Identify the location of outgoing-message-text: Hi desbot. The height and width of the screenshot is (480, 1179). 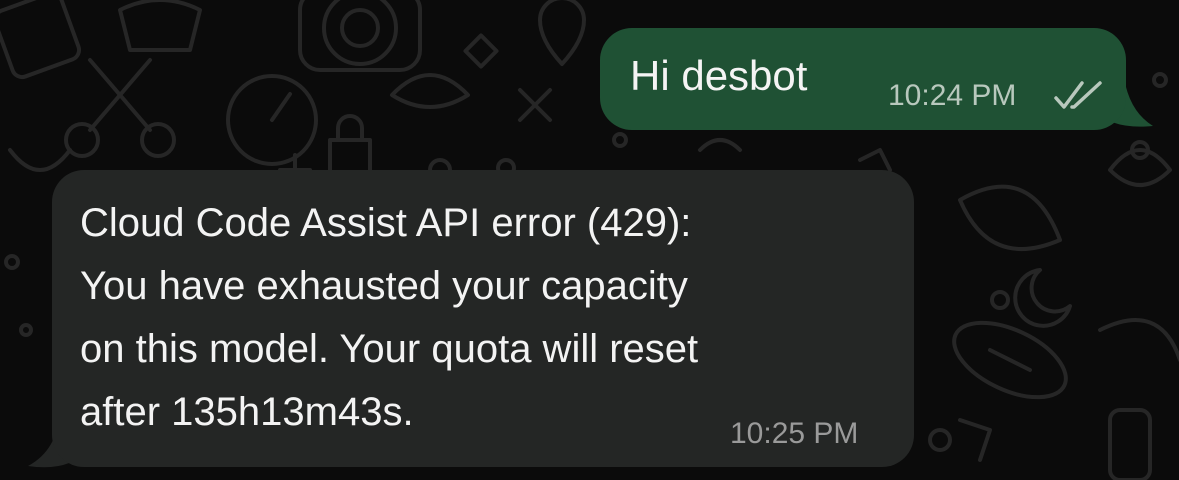
(719, 75).